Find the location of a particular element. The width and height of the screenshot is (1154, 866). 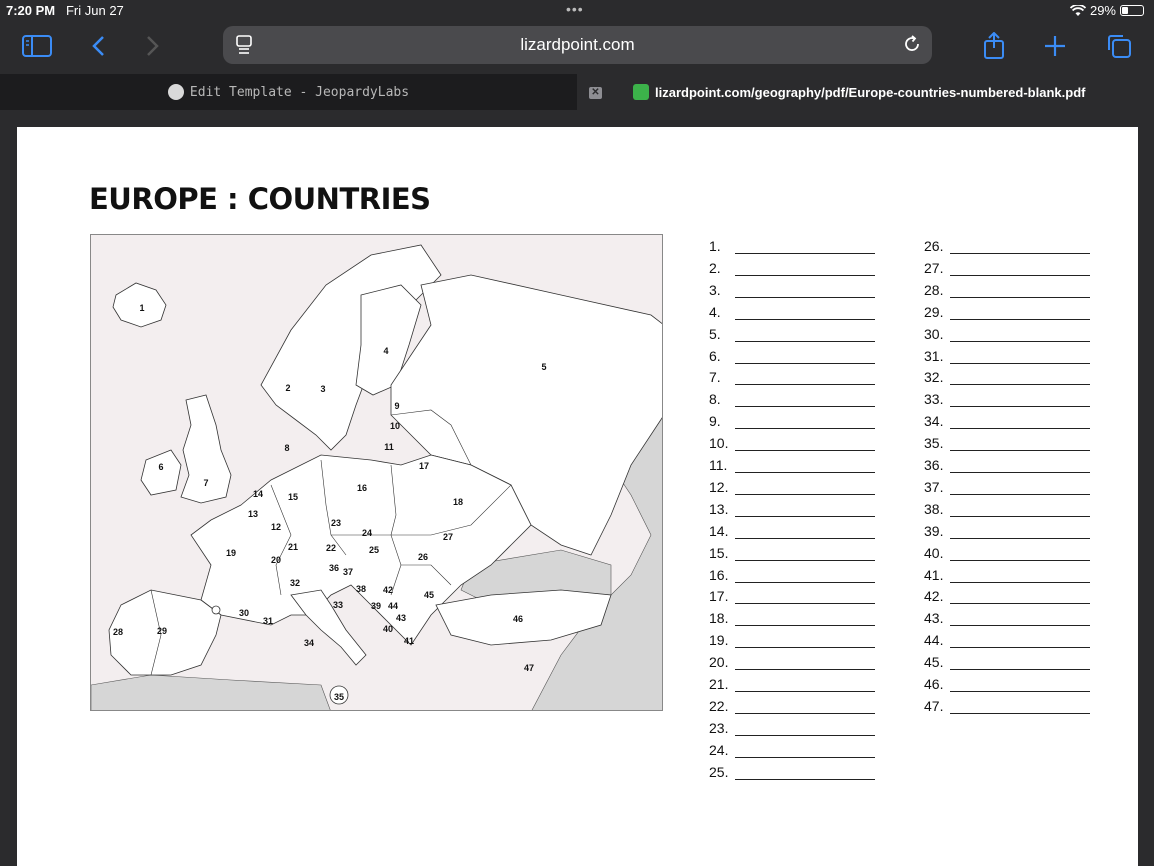

answer-row: 20. is located at coordinates (792, 659).